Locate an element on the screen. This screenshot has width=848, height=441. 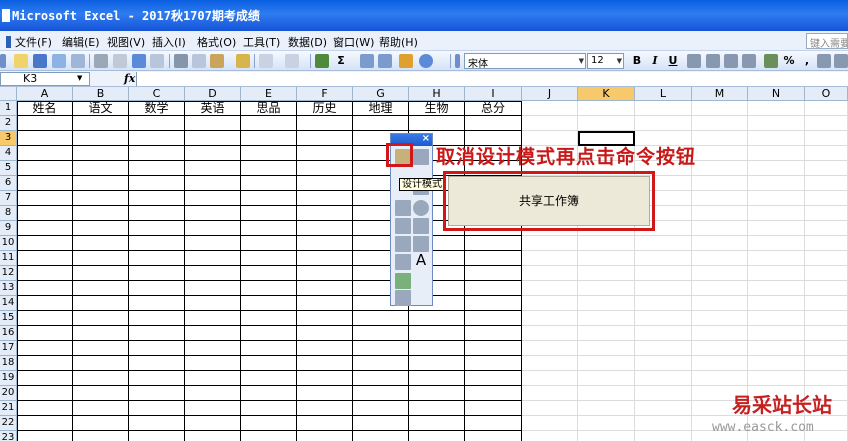
label-control-icon: A is located at coordinates (421, 260).